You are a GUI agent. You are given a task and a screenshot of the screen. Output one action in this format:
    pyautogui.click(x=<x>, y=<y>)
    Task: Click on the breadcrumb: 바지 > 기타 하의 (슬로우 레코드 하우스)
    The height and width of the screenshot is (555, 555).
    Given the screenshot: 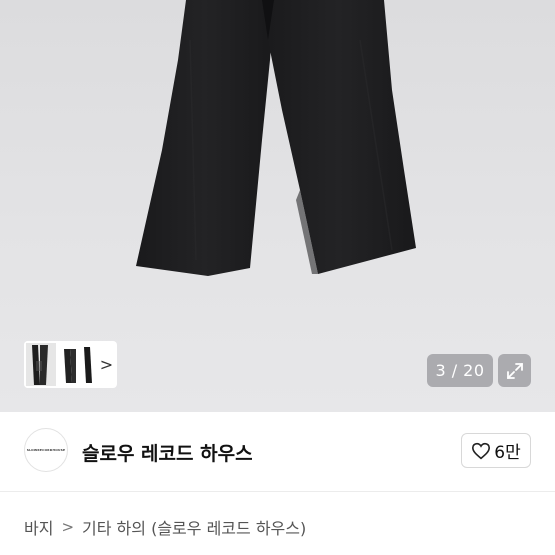 What is the action you would take?
    pyautogui.click(x=165, y=527)
    